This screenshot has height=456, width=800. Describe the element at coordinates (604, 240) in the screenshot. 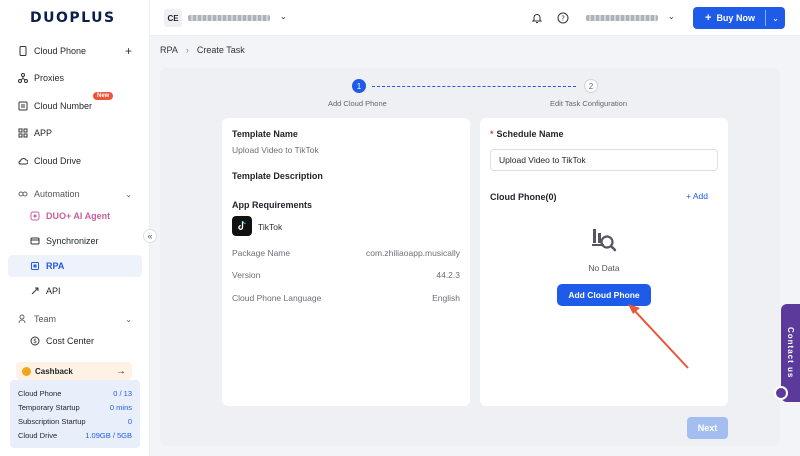

I see `no-data-icon` at that location.